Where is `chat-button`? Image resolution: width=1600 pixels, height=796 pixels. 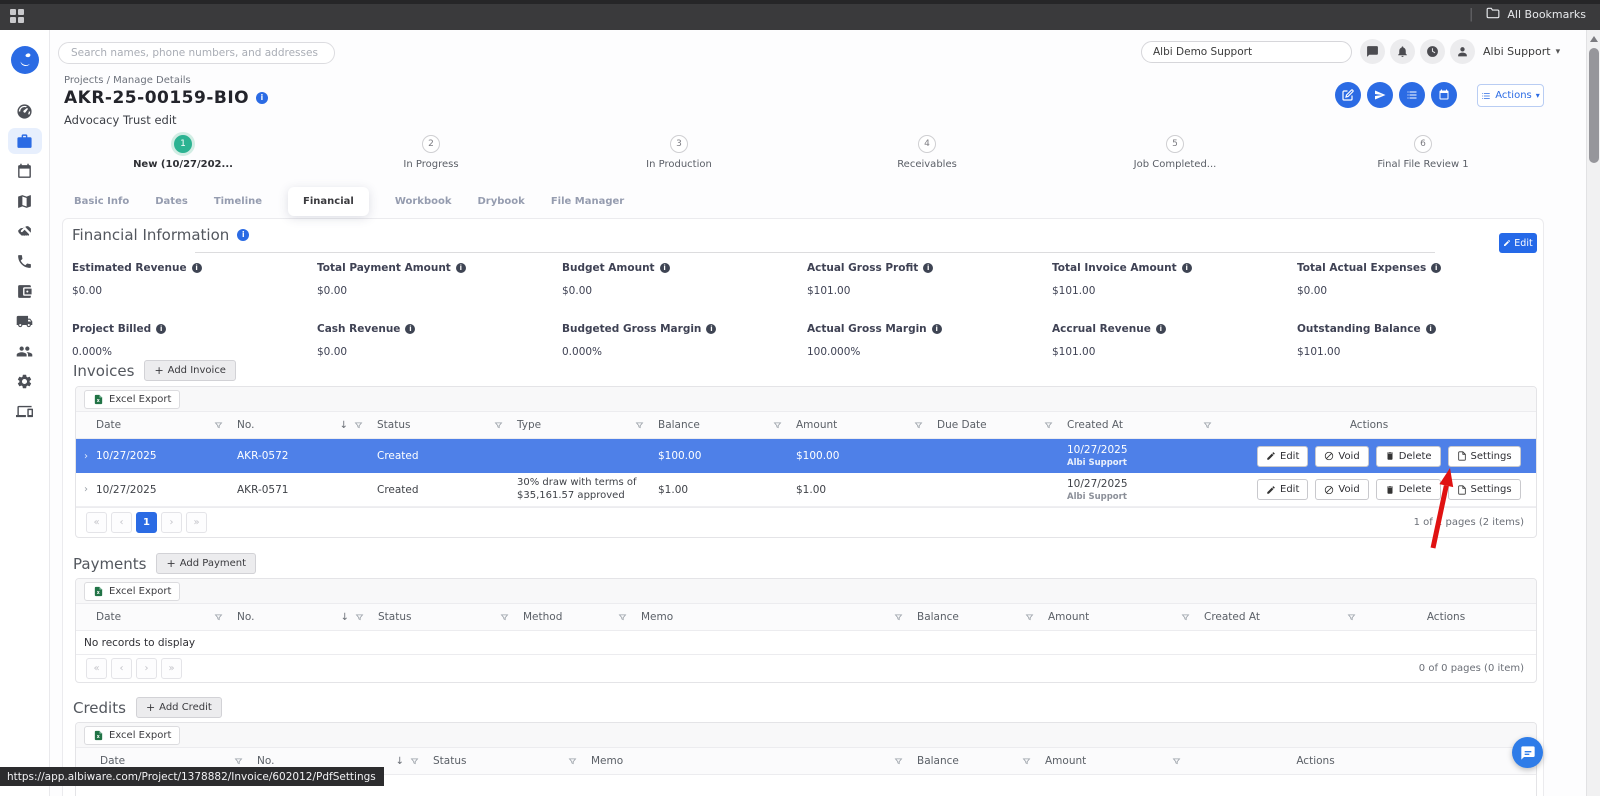 chat-button is located at coordinates (1372, 51).